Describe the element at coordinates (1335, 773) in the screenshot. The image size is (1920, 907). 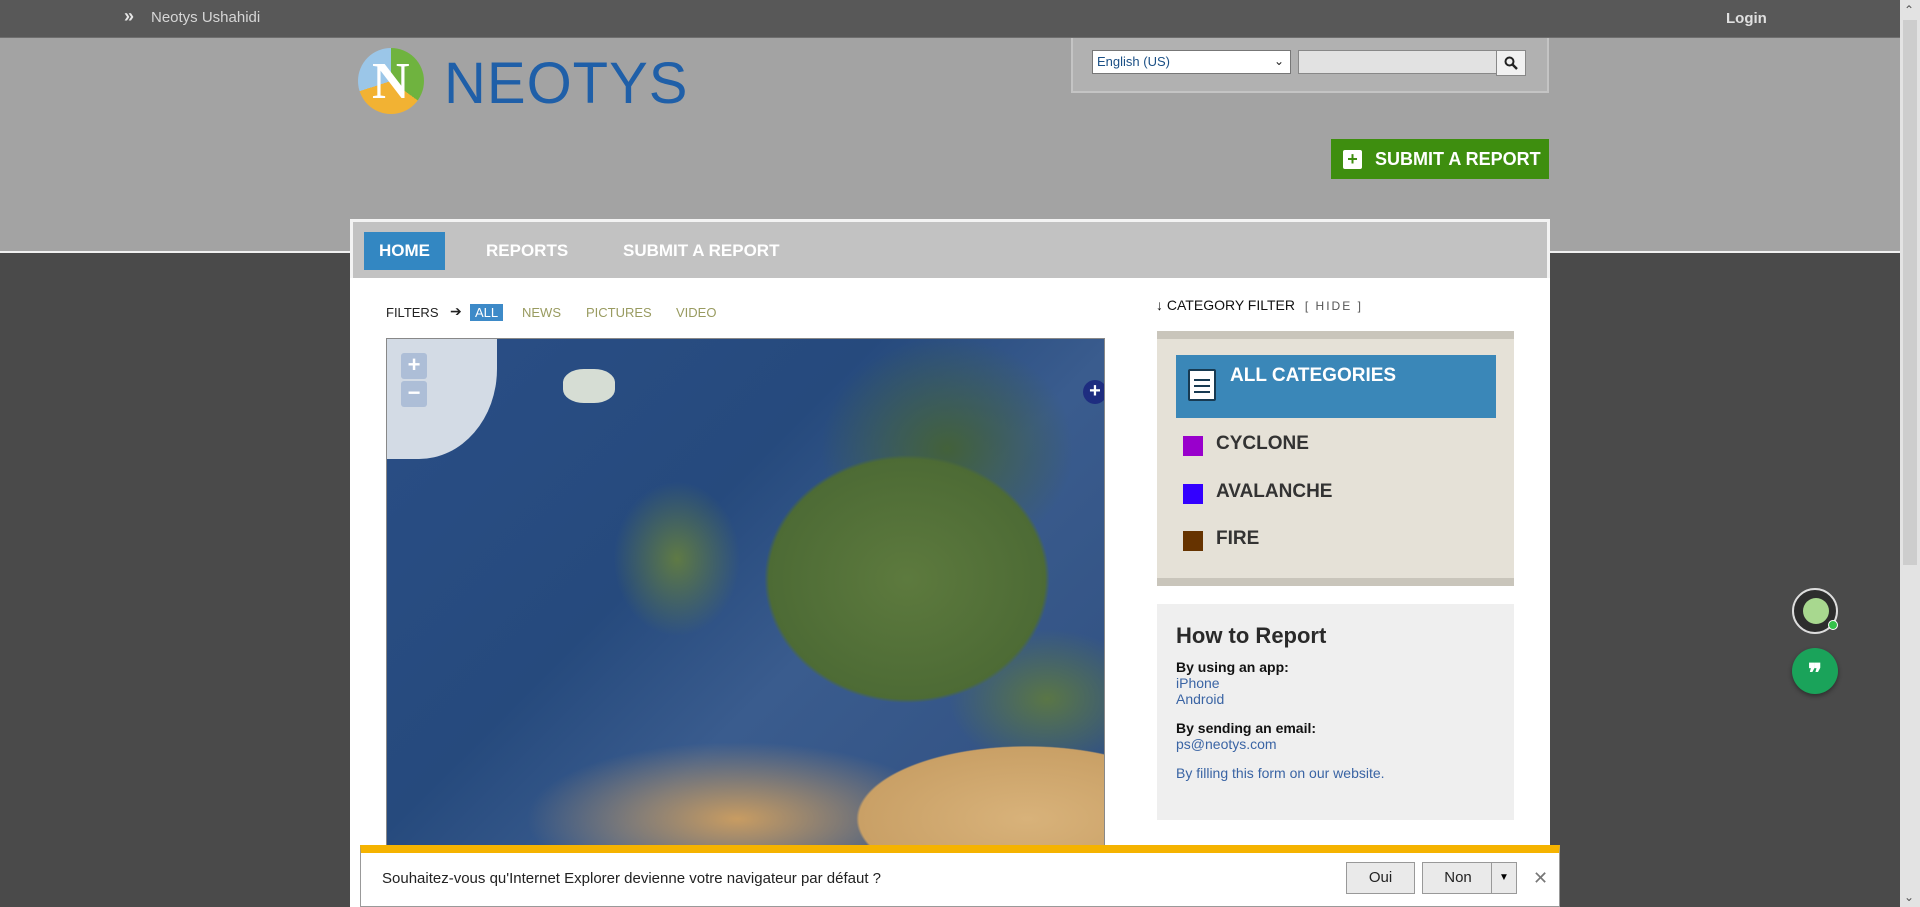
I see `form-link: By filling this form on our website.` at that location.